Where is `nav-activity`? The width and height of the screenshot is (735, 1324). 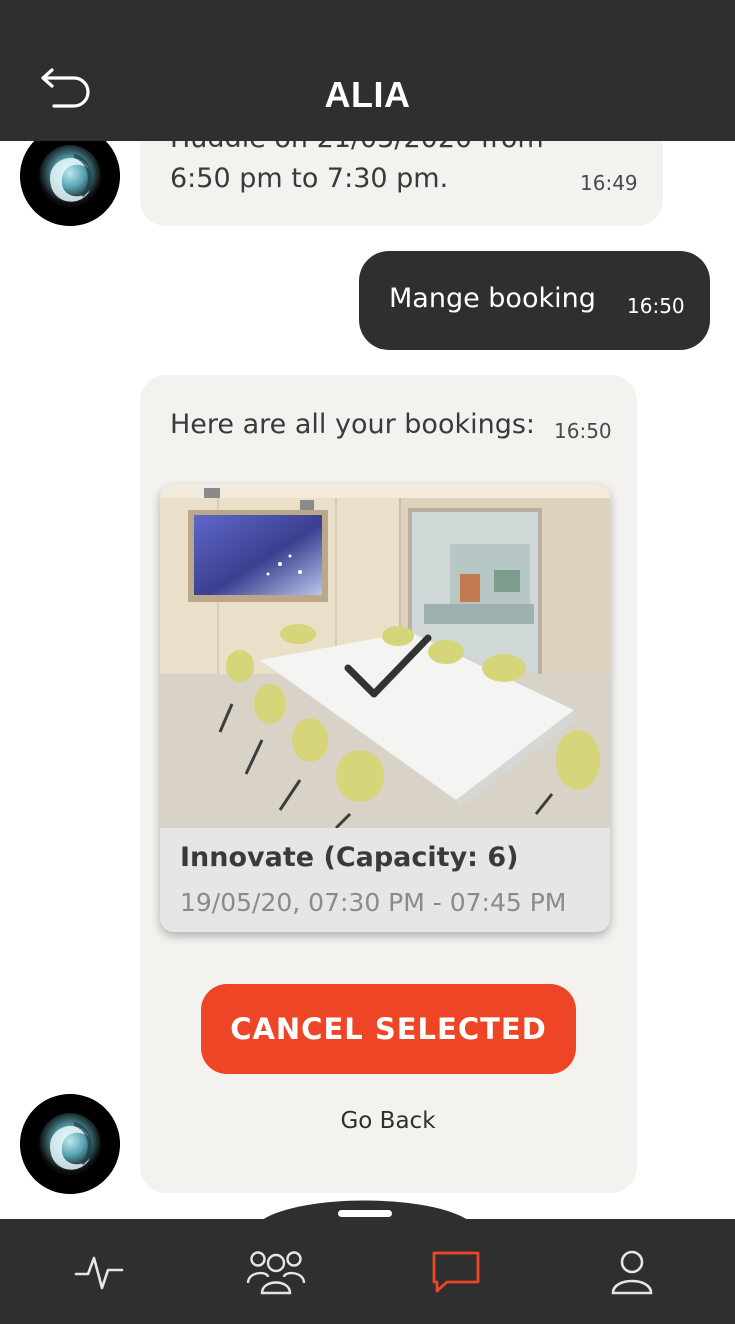
nav-activity is located at coordinates (98, 1271).